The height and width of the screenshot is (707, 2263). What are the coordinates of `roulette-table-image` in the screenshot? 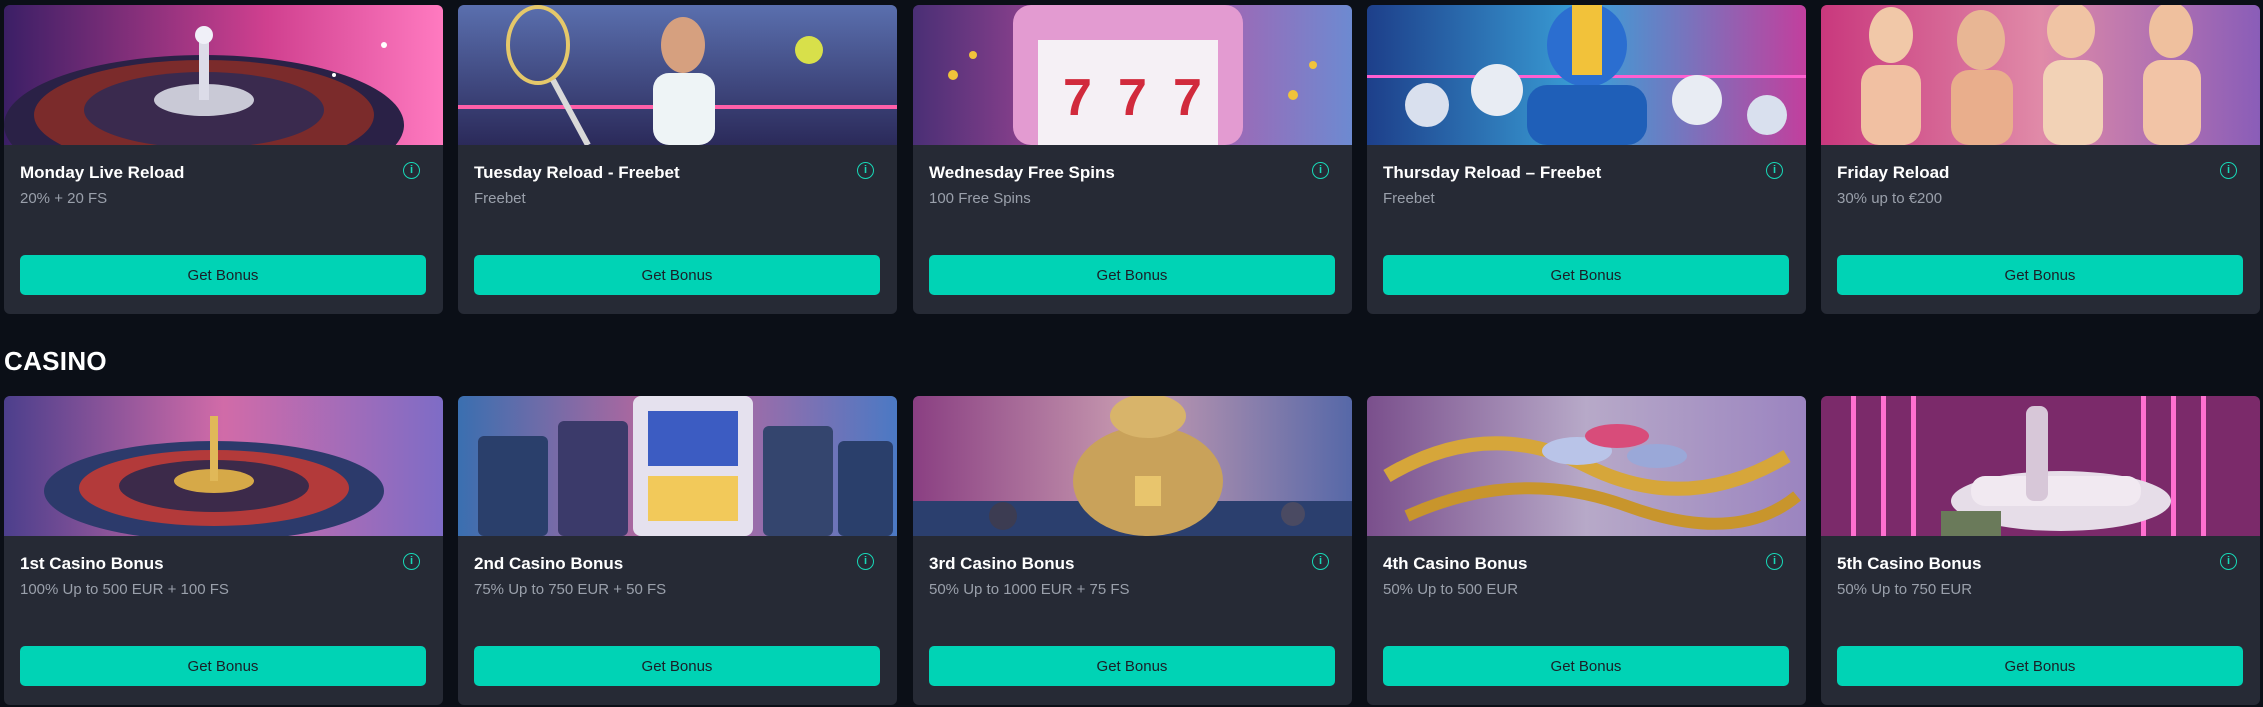 It's located at (223, 466).